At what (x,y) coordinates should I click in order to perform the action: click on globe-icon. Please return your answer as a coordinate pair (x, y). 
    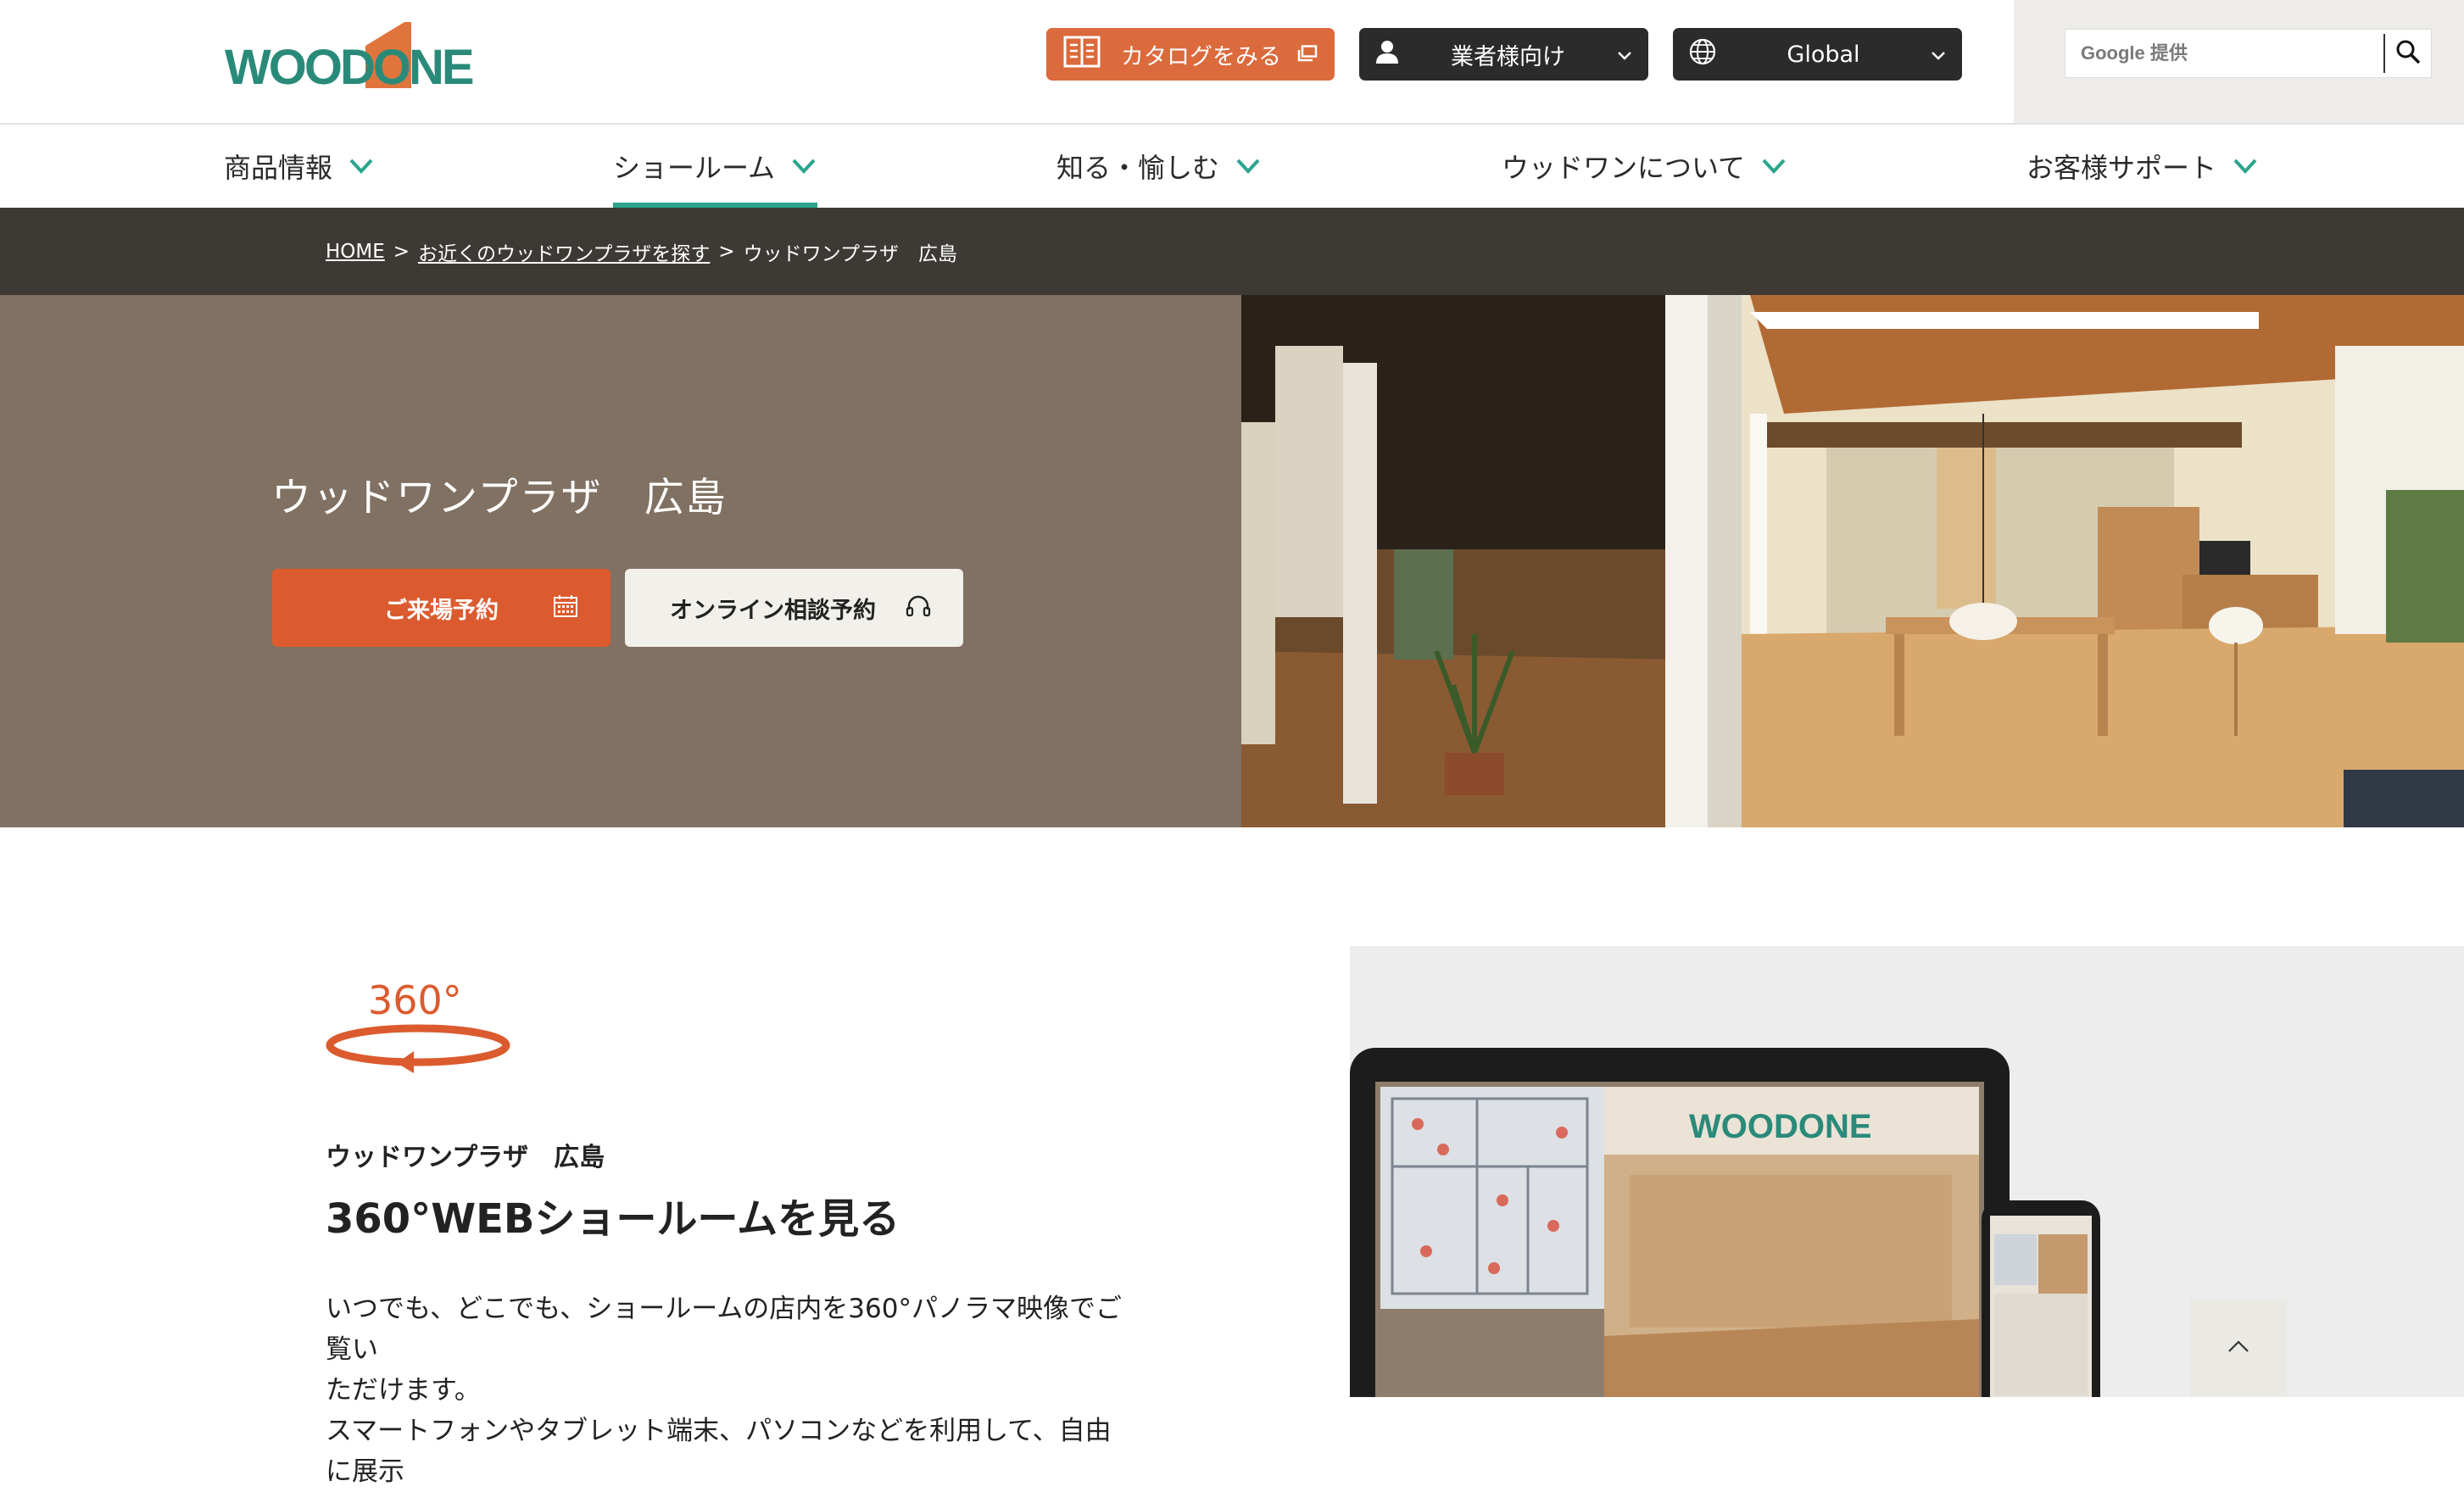
    Looking at the image, I should click on (1702, 54).